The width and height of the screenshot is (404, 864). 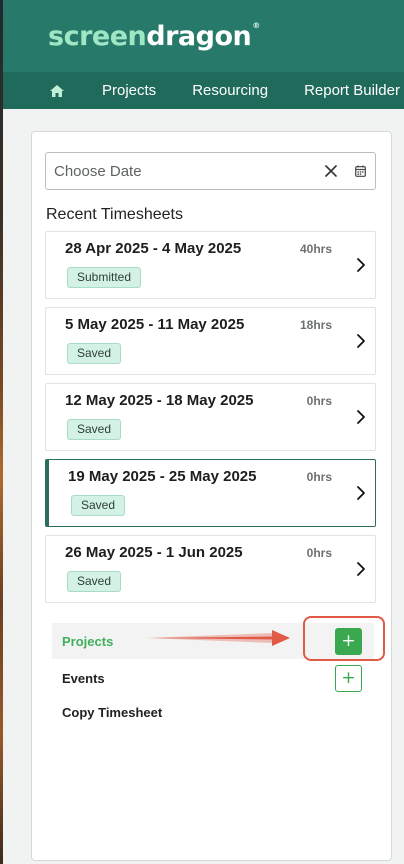 I want to click on logo-text-part2: dragon, so click(x=199, y=36).